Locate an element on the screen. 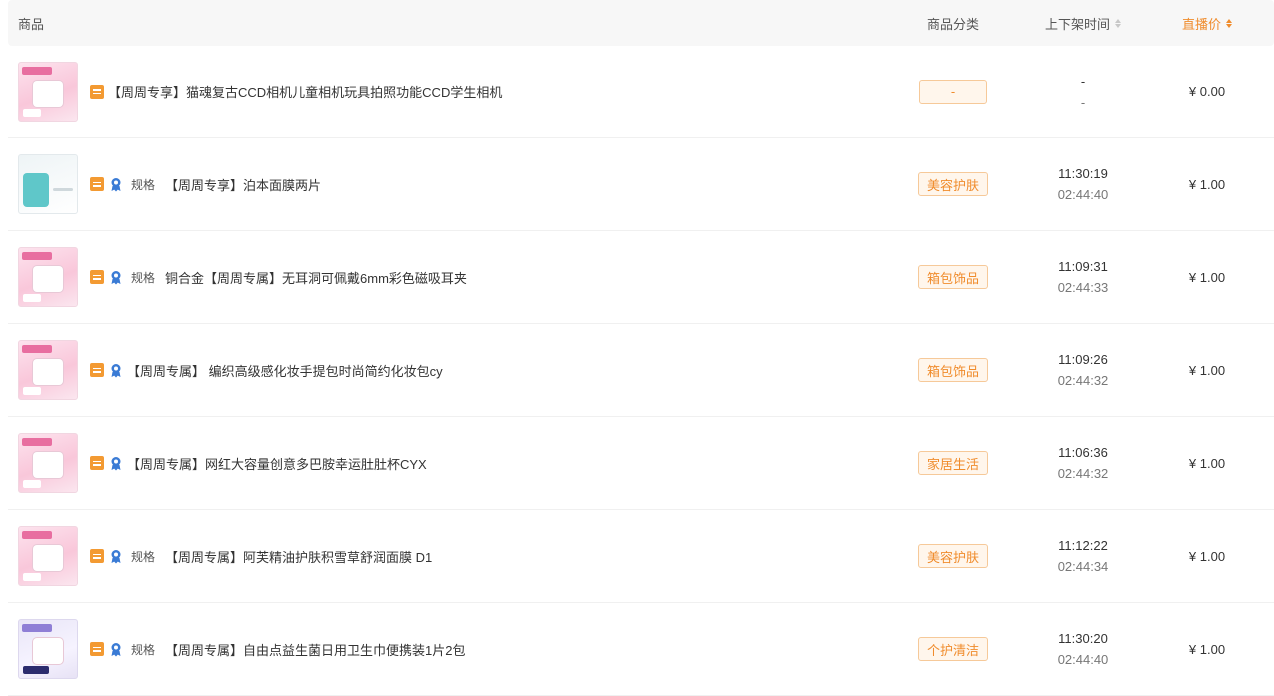 The width and height of the screenshot is (1274, 696). live-price: ¥ 0.00 is located at coordinates (1207, 91).